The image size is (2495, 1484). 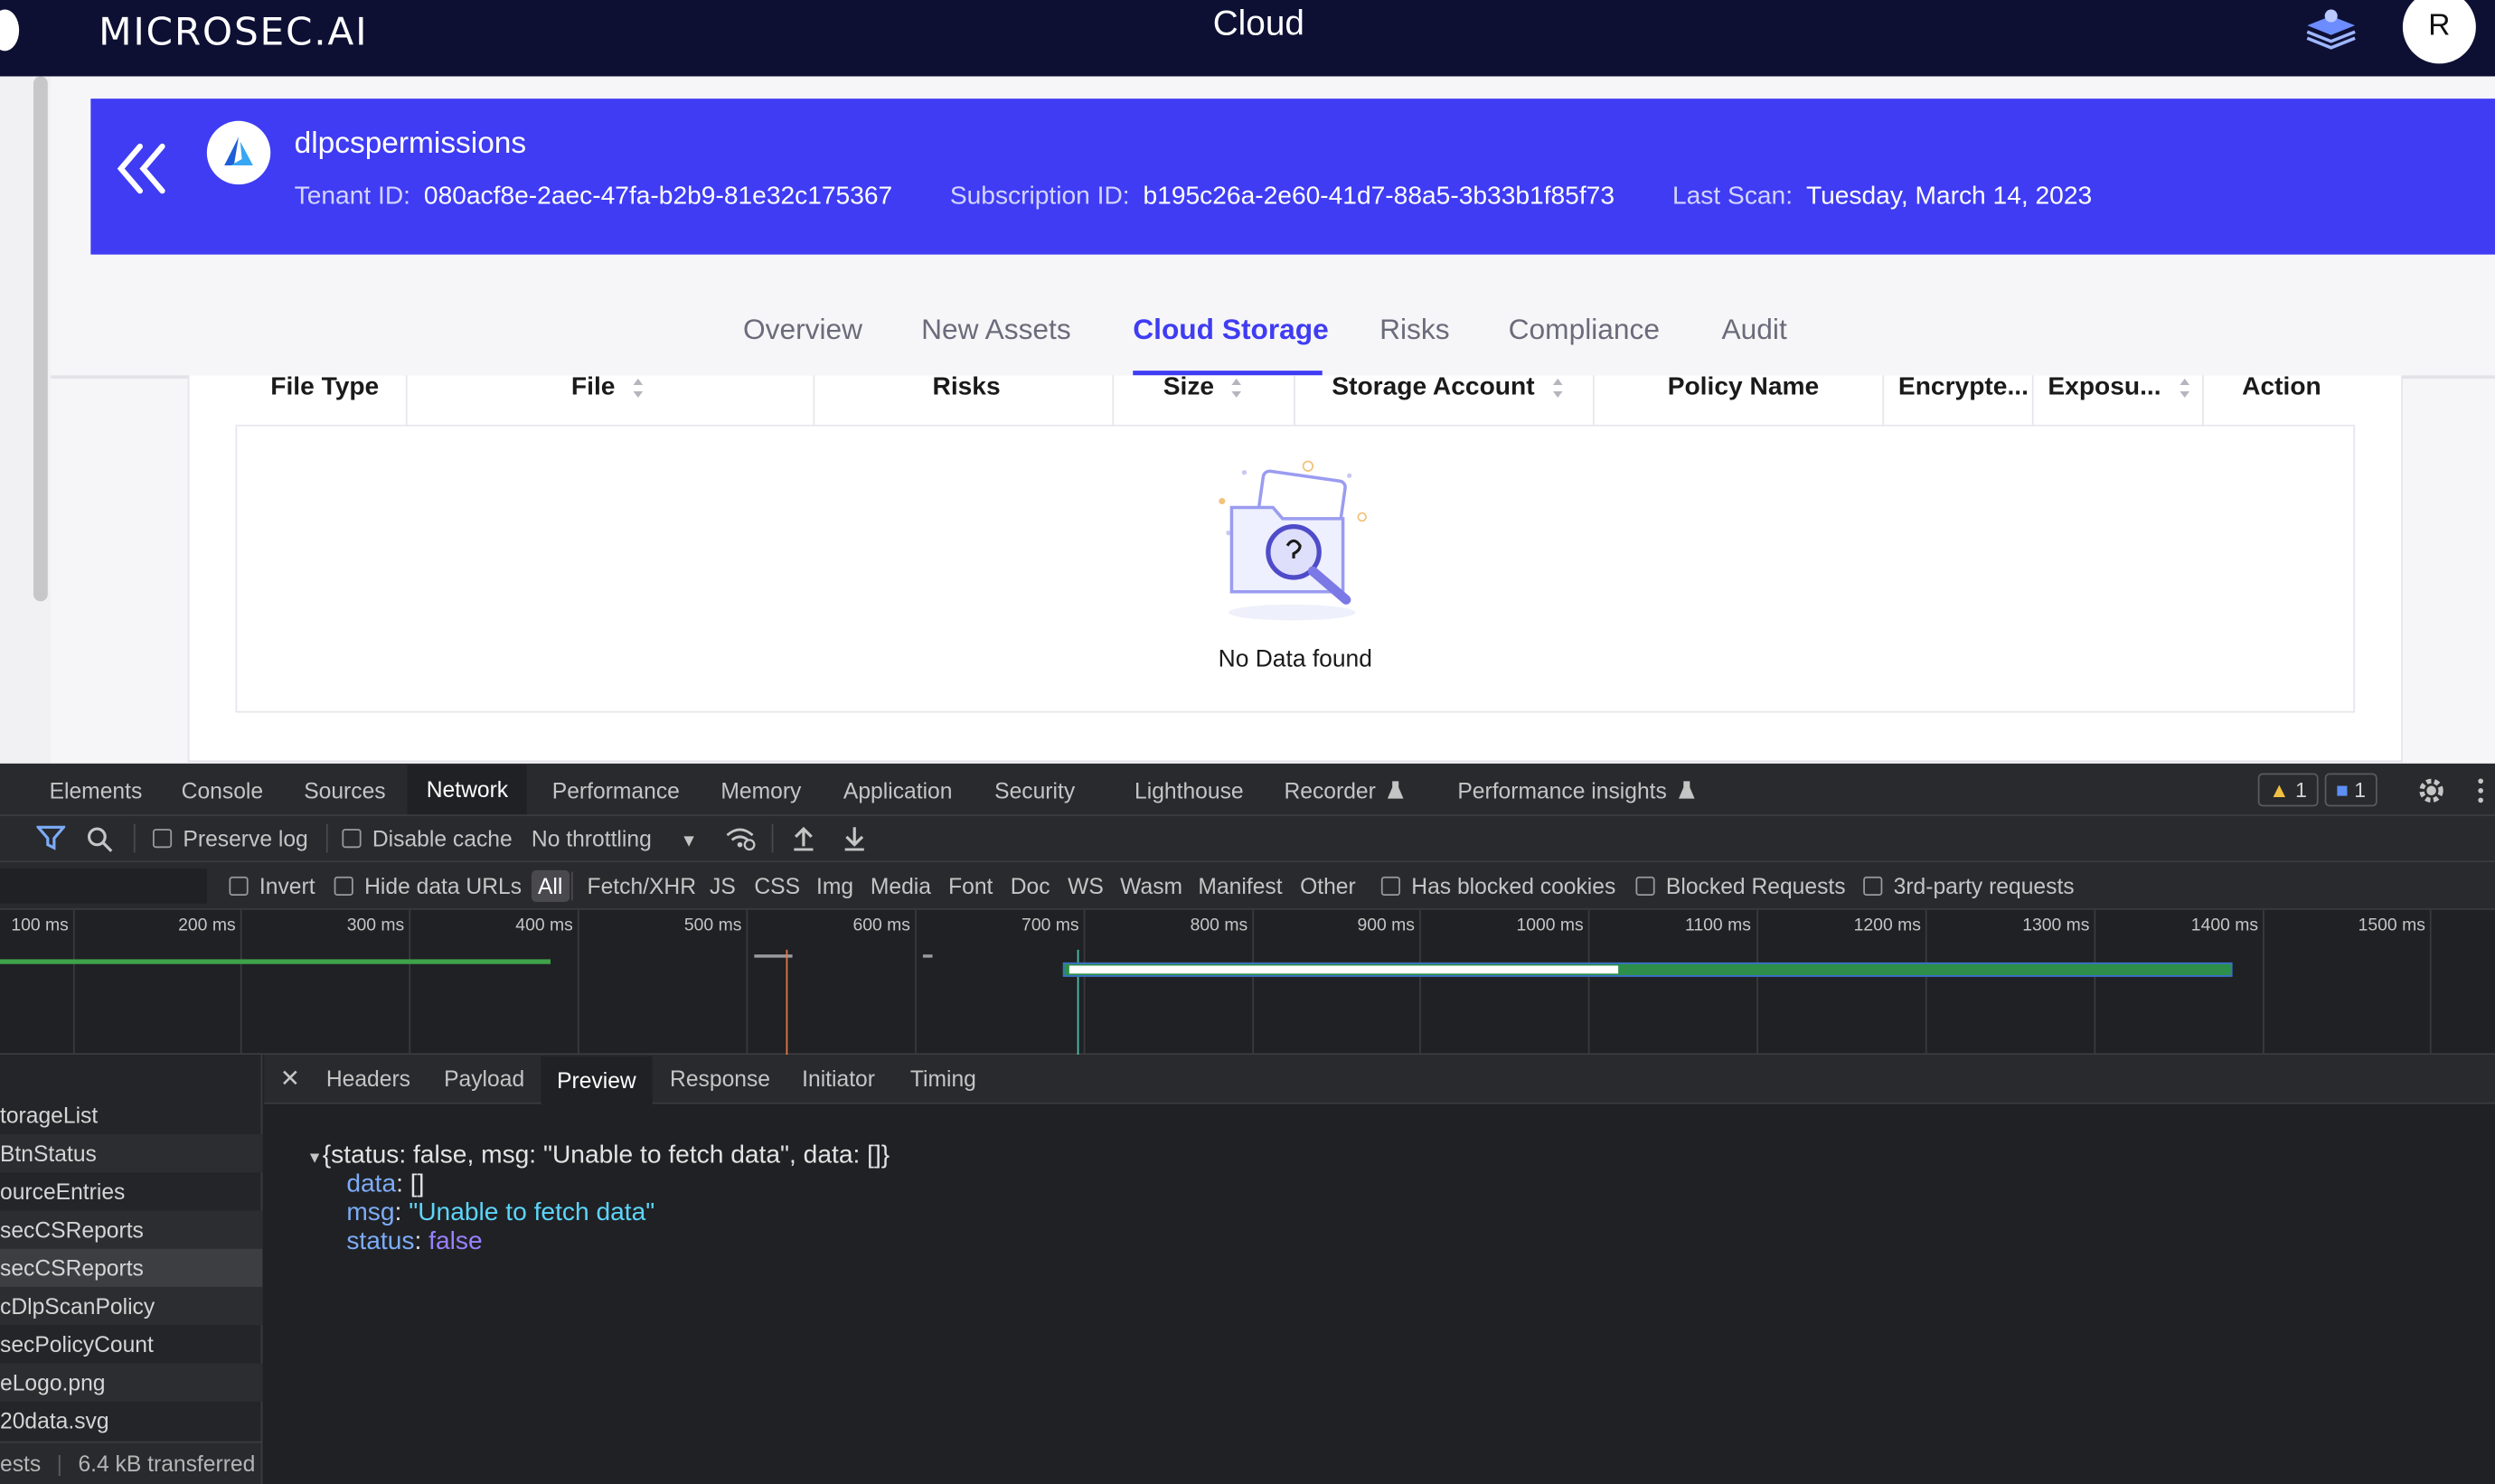 I want to click on column-risks: Risks, so click(x=966, y=400).